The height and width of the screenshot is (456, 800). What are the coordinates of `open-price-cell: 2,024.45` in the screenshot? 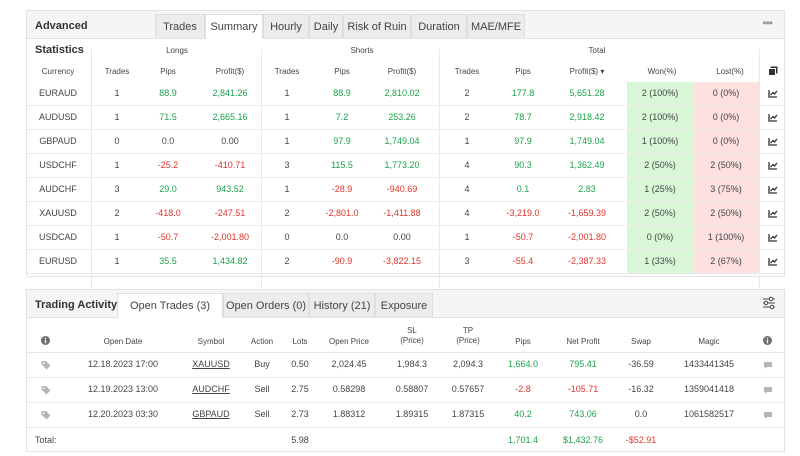 It's located at (349, 364).